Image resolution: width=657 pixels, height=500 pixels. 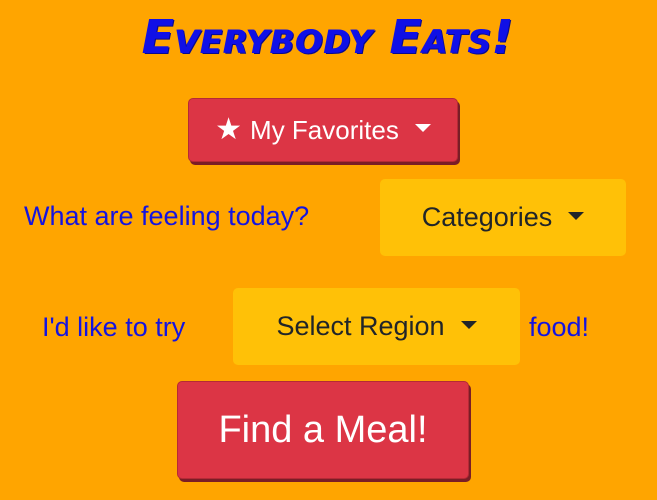 I want to click on categories-dropdown-button: Categories, so click(x=503, y=217).